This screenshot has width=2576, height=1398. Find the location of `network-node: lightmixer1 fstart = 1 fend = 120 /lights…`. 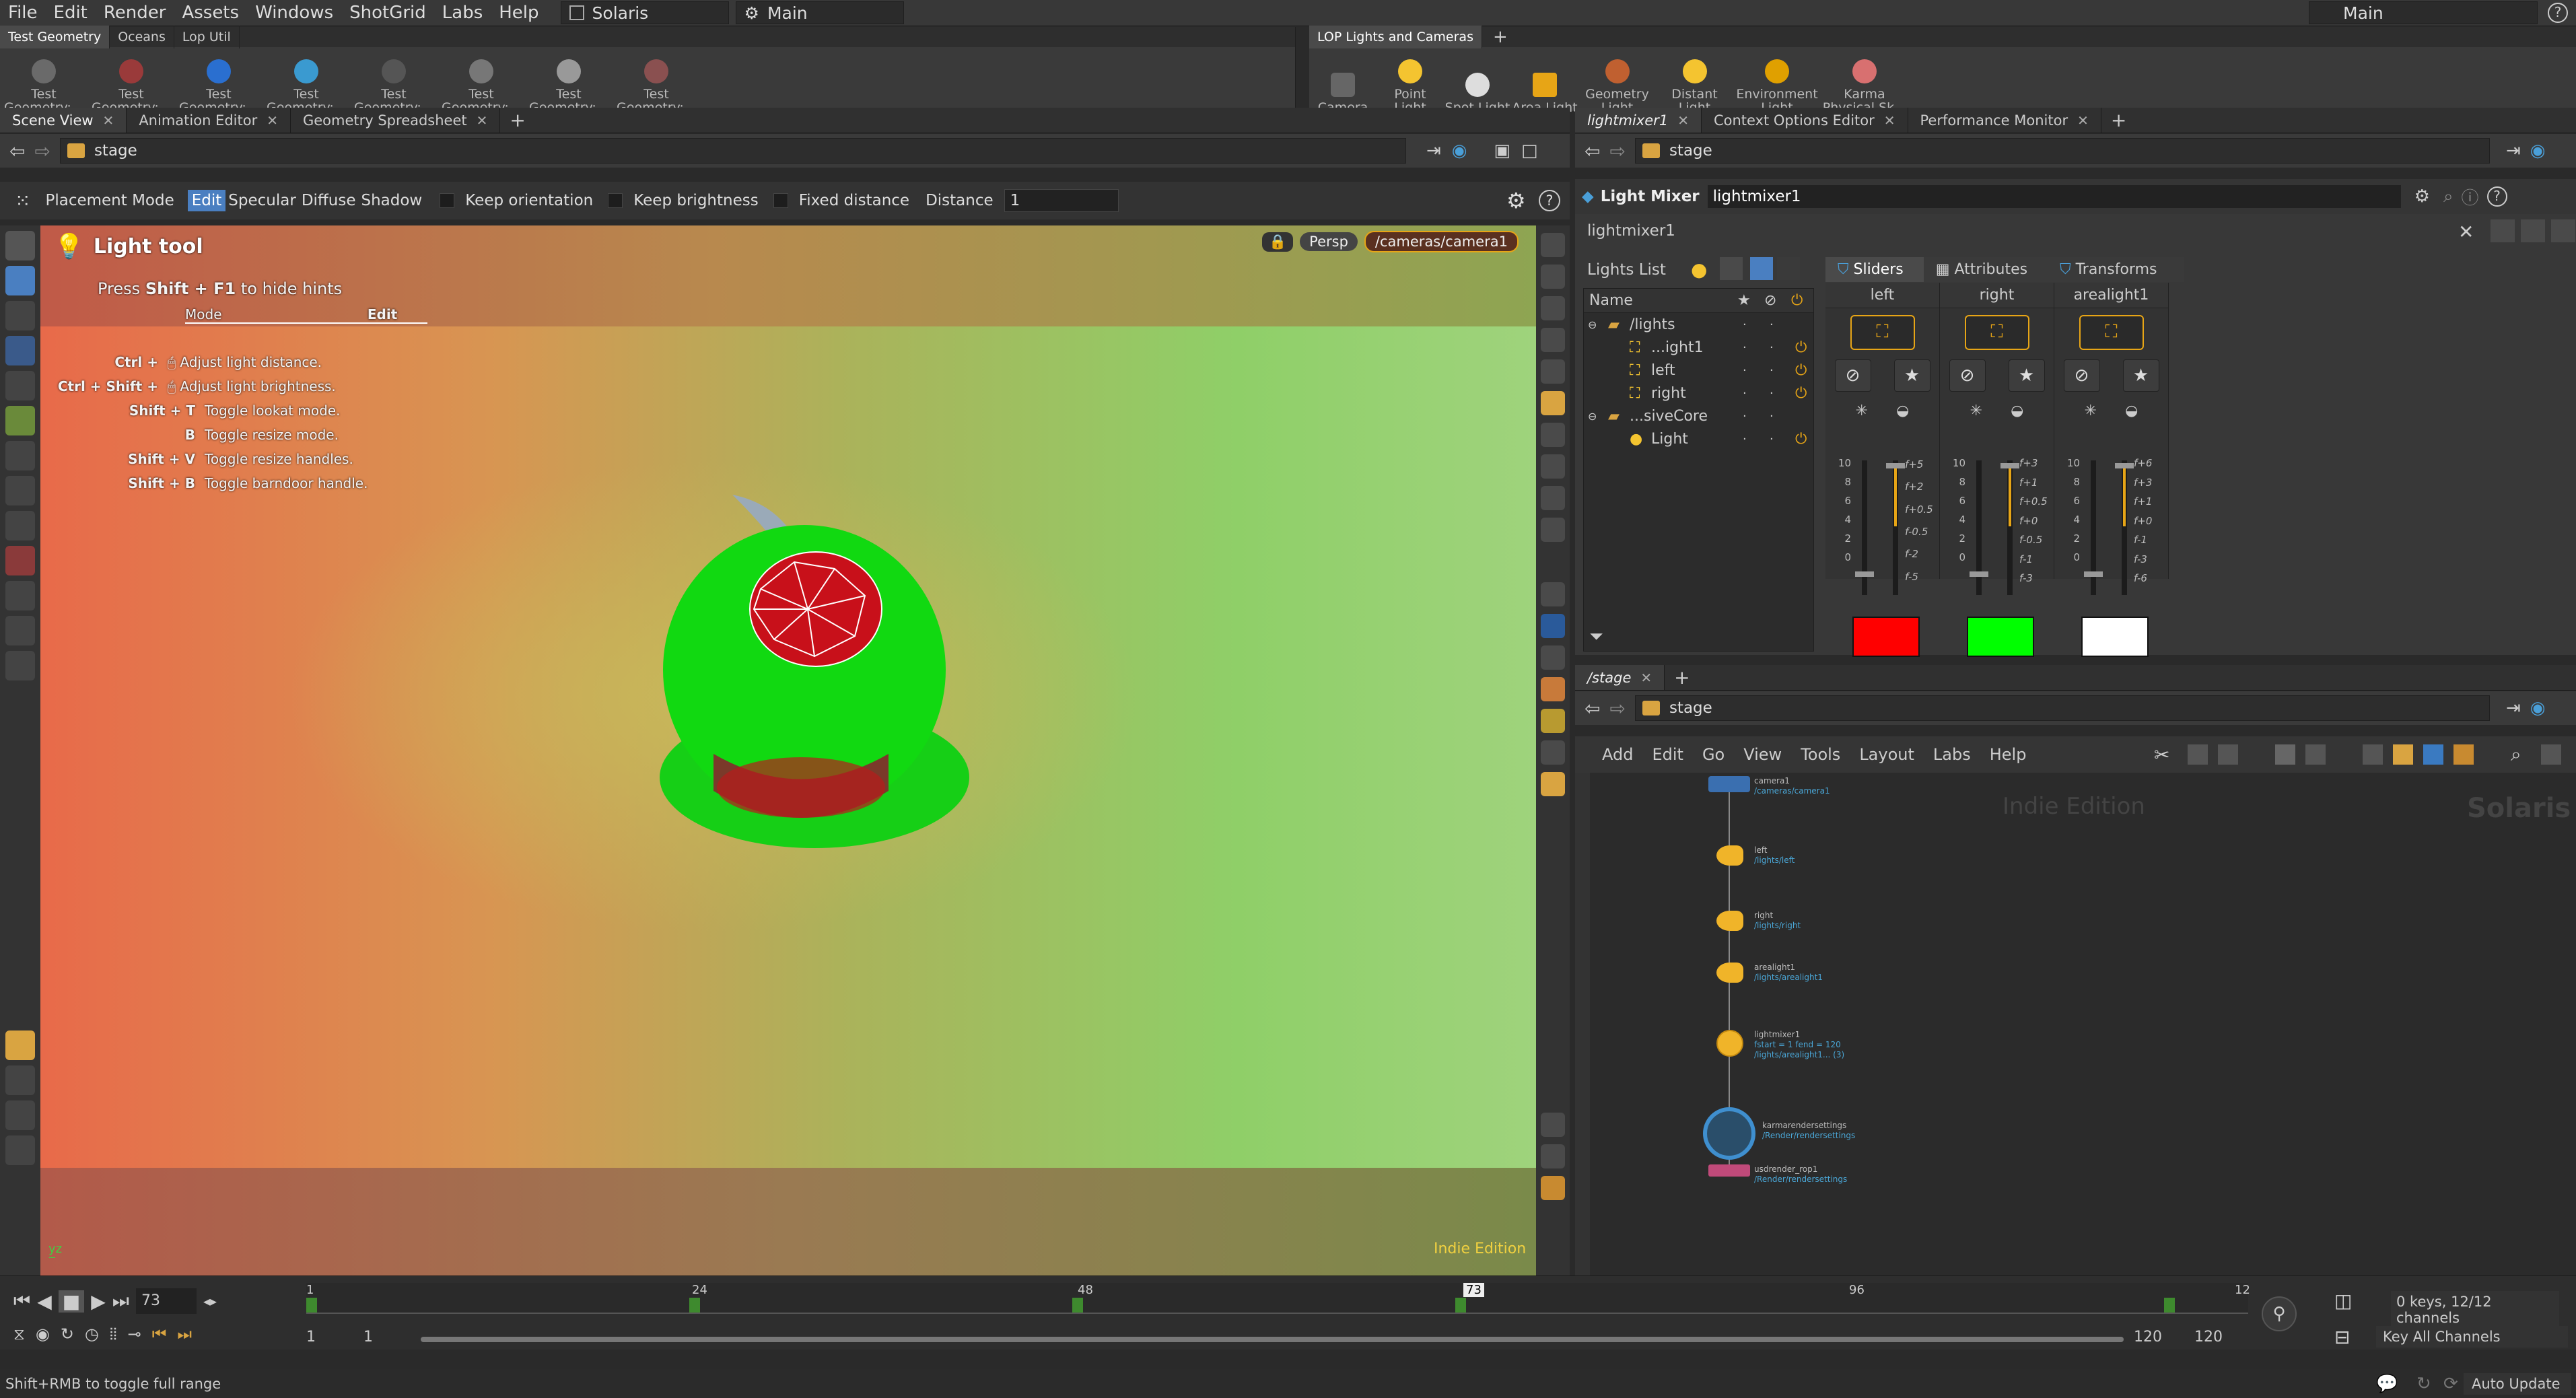

network-node: lightmixer1 fstart = 1 fend = 120 /lights… is located at coordinates (1776, 1044).